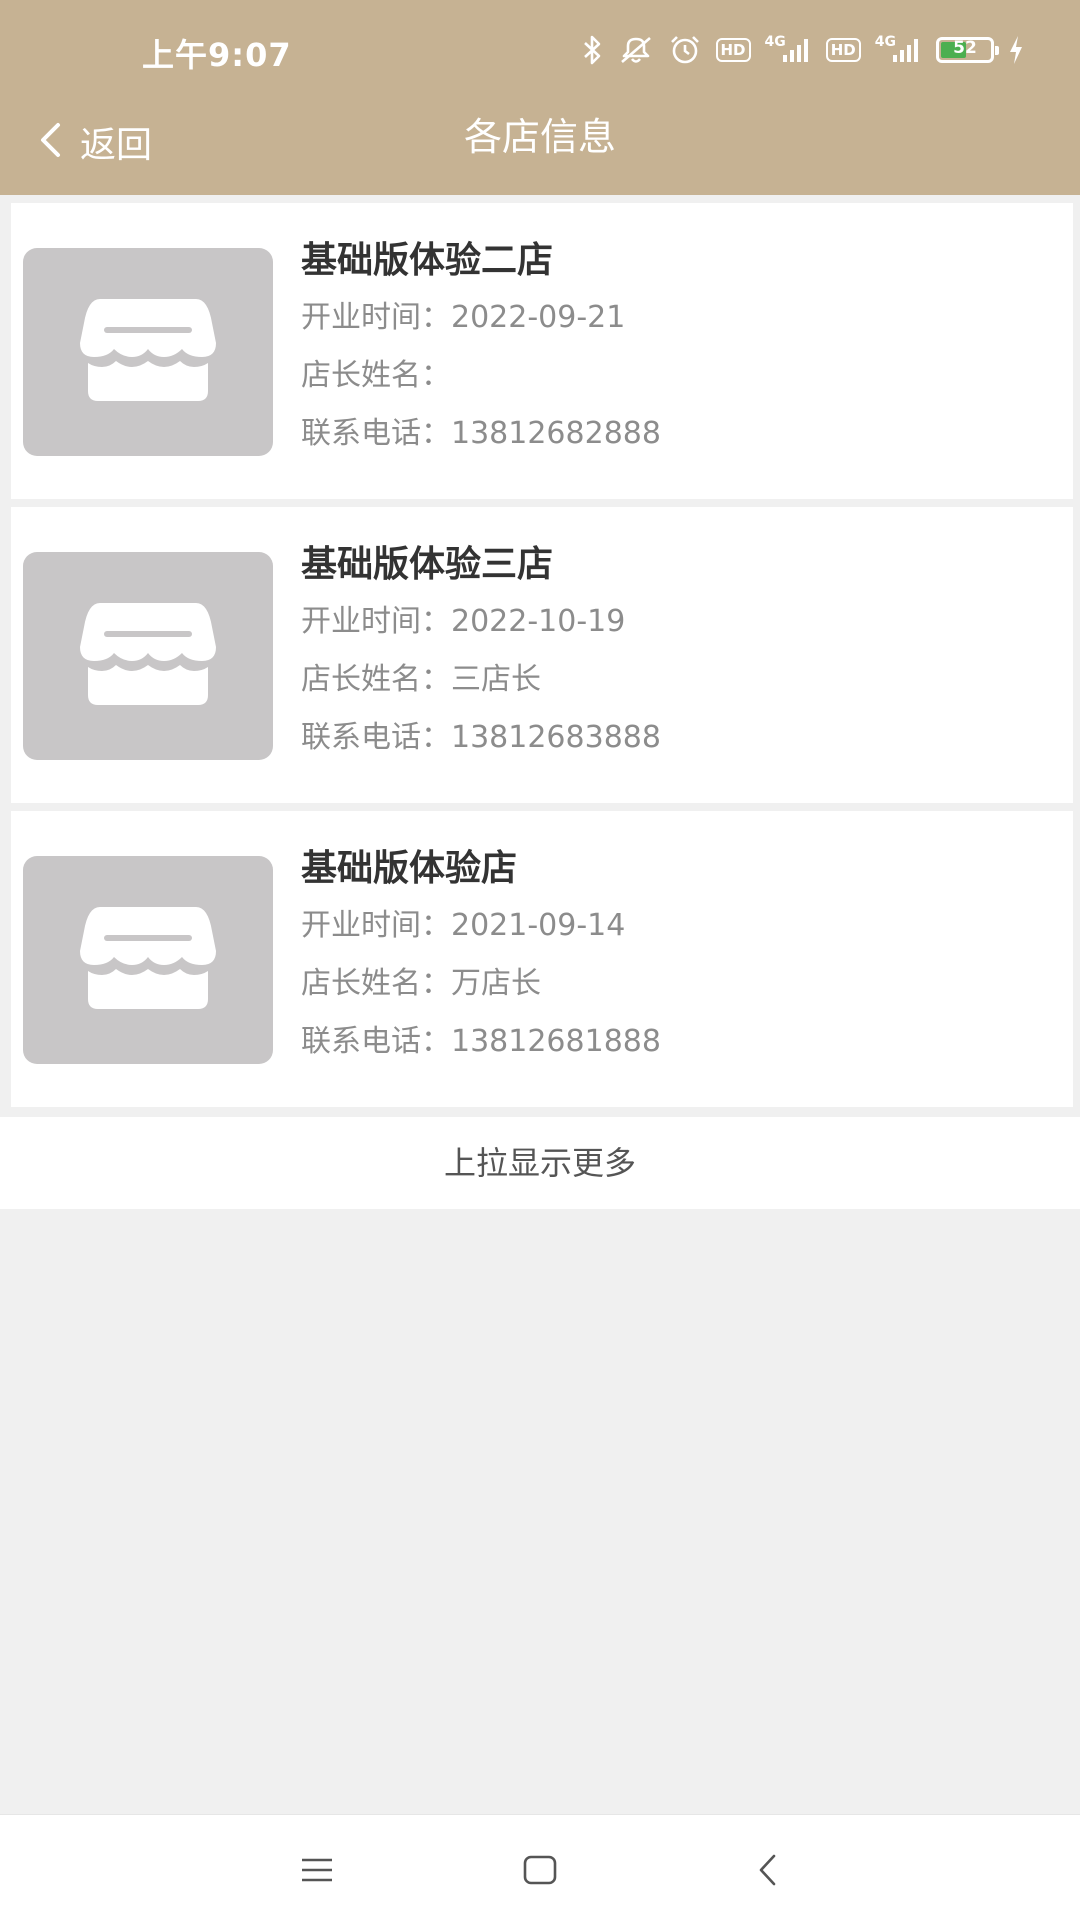 The width and height of the screenshot is (1080, 1920). I want to click on store-name: 基础版体验二店, so click(427, 260).